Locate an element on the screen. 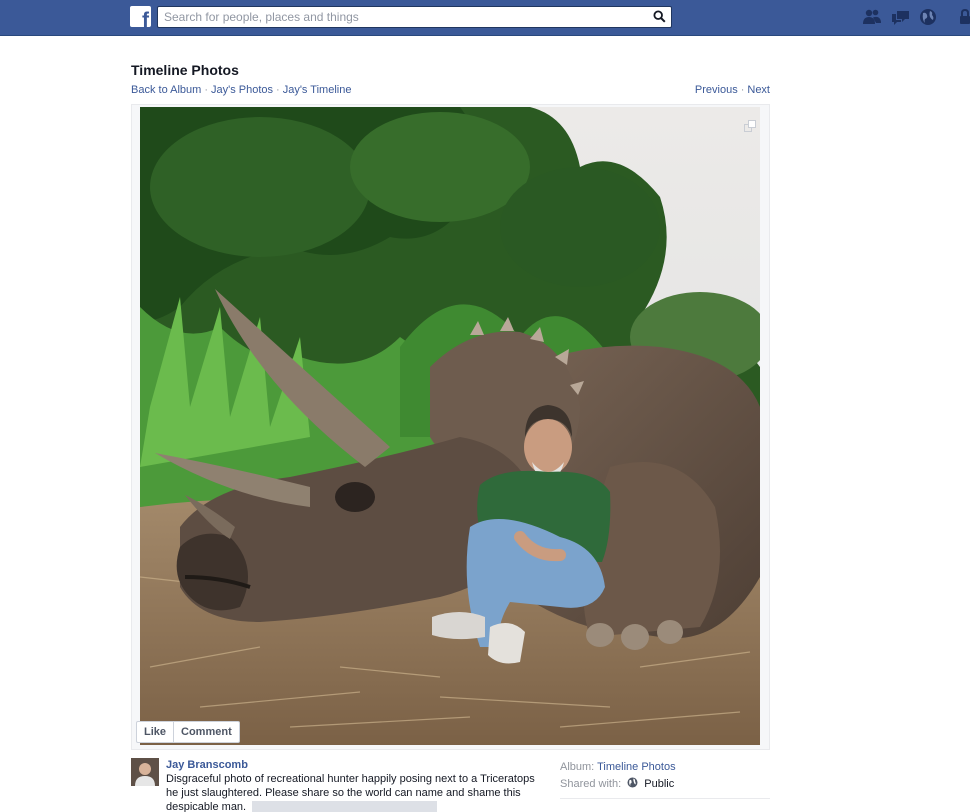 This screenshot has width=970, height=812. album-row: Album: Timeline Photos is located at coordinates (618, 767).